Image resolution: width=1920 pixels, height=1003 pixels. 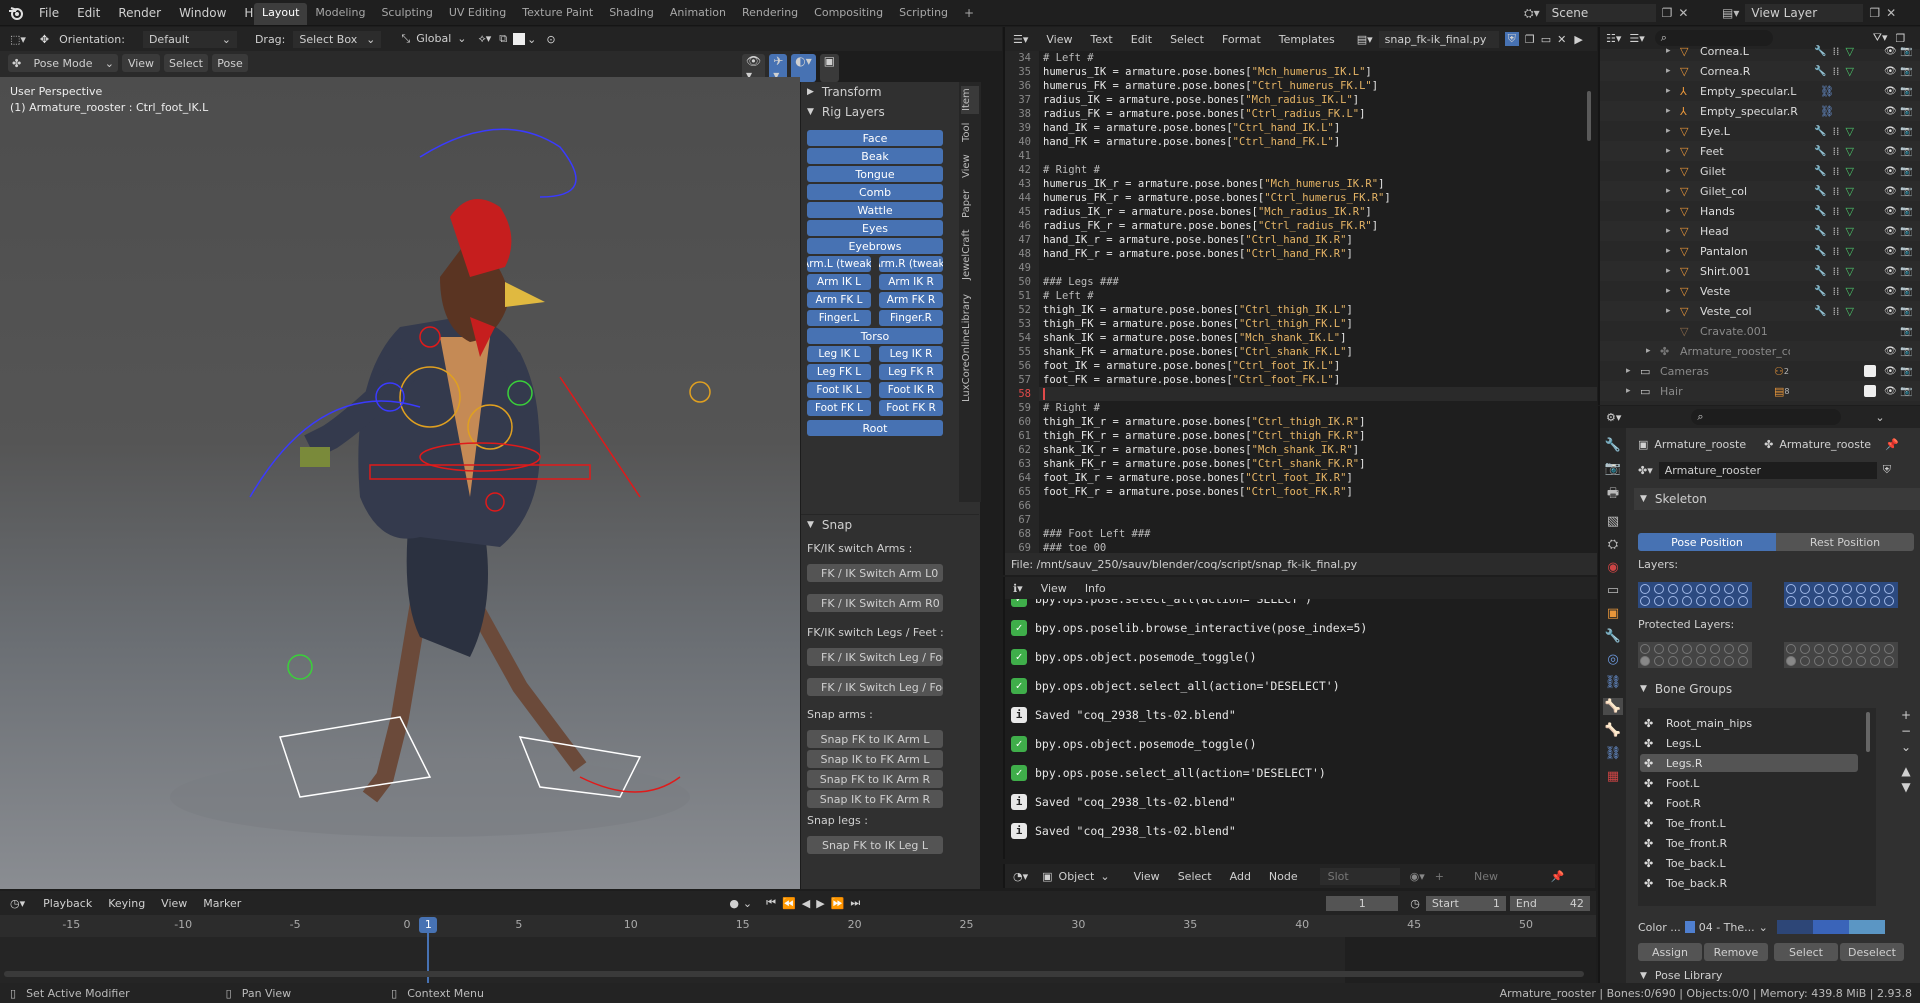 I want to click on bone-groups-scrollbar, so click(x=1868, y=732).